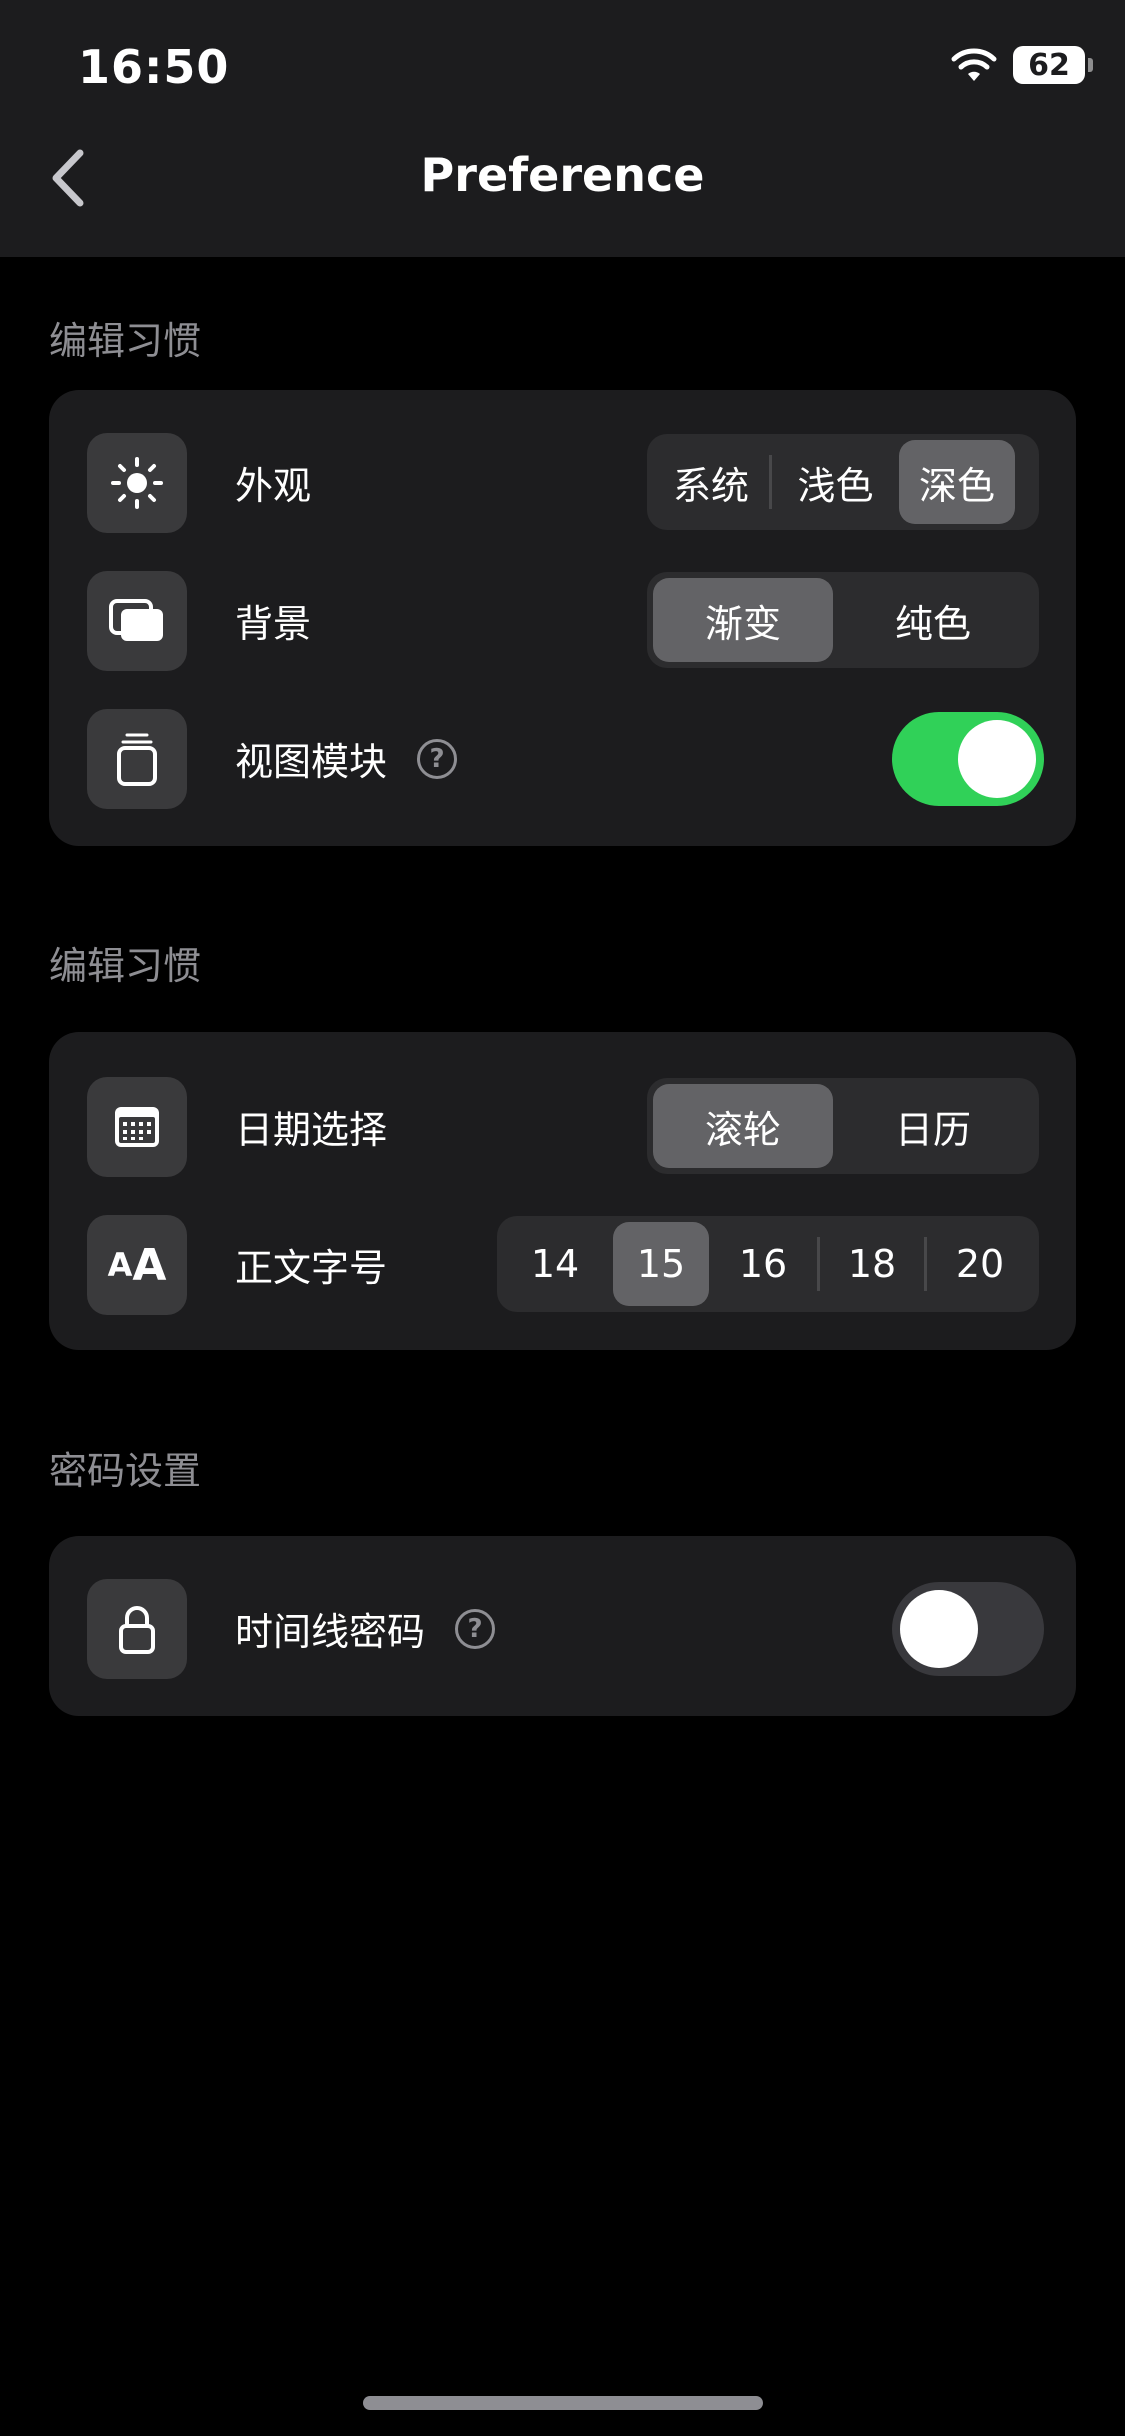  I want to click on font-size-label: 正文字号, so click(311, 1268).